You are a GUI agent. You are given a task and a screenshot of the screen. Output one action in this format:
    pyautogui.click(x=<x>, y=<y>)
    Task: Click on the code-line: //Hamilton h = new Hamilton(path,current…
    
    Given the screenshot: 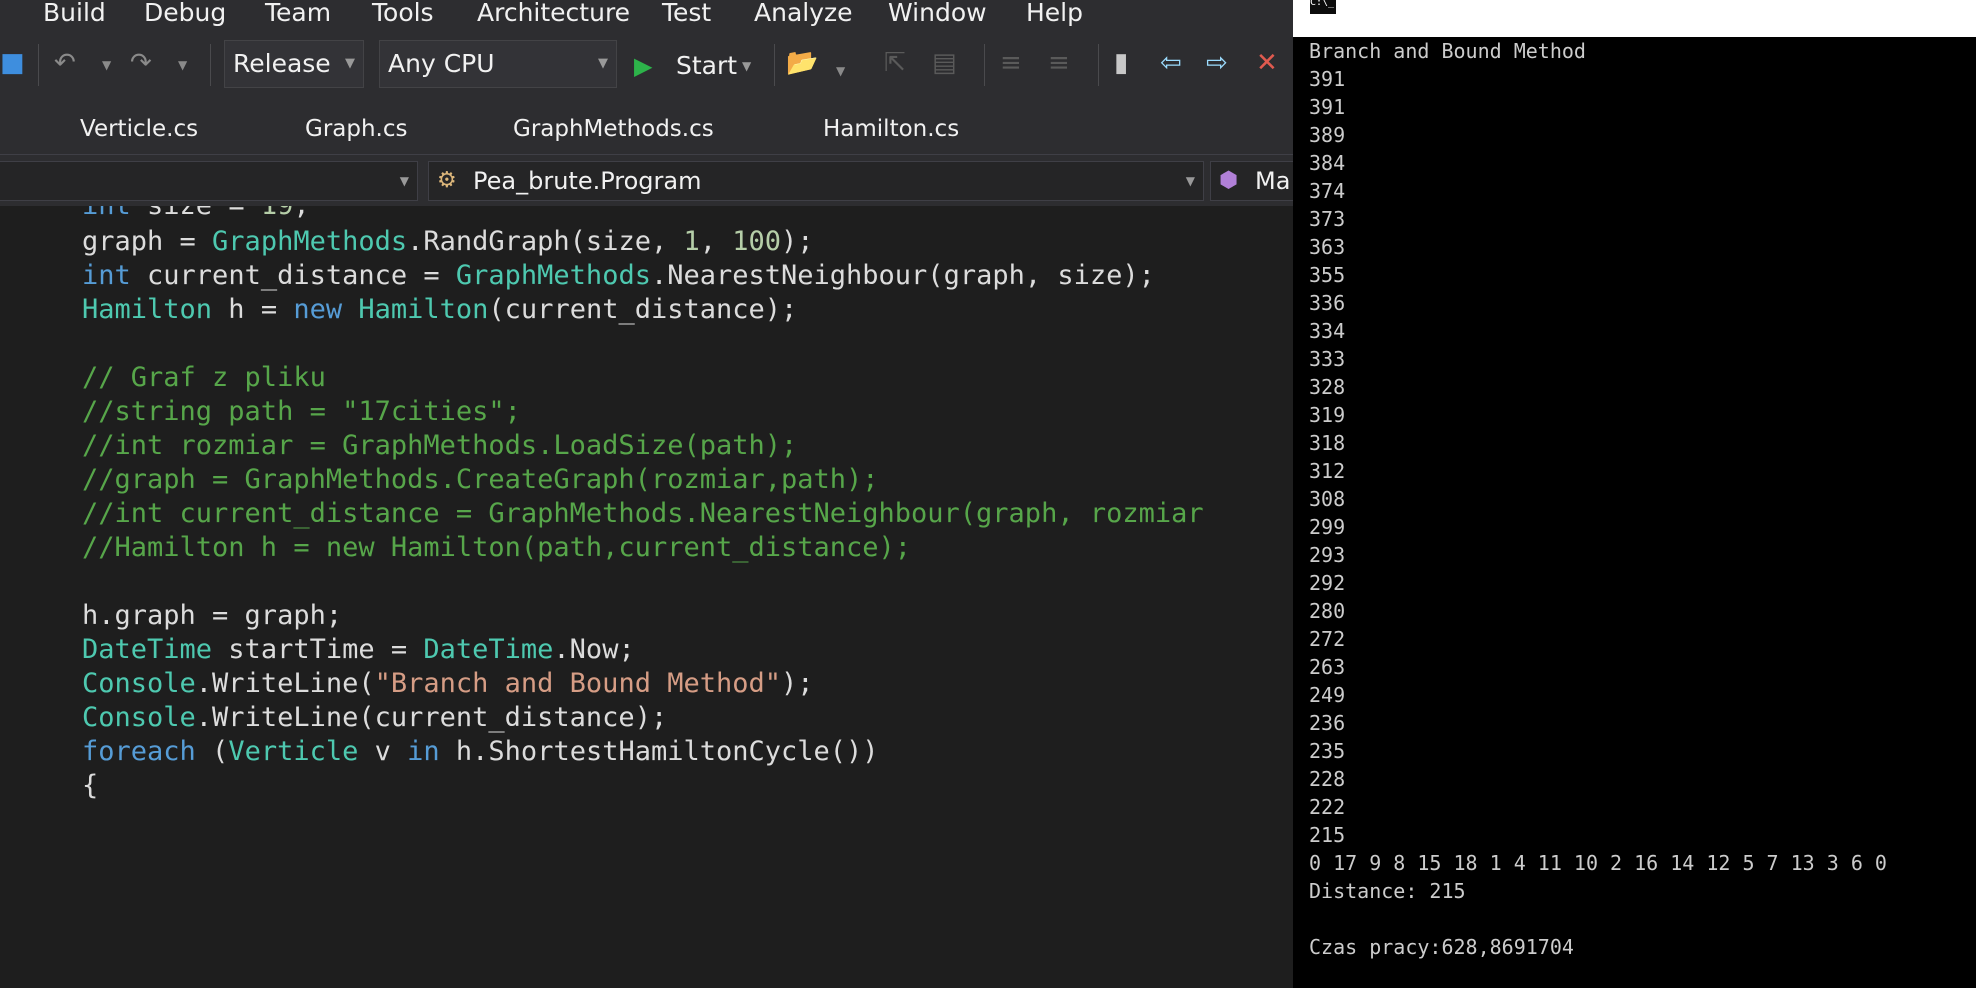 What is the action you would take?
    pyautogui.click(x=496, y=548)
    